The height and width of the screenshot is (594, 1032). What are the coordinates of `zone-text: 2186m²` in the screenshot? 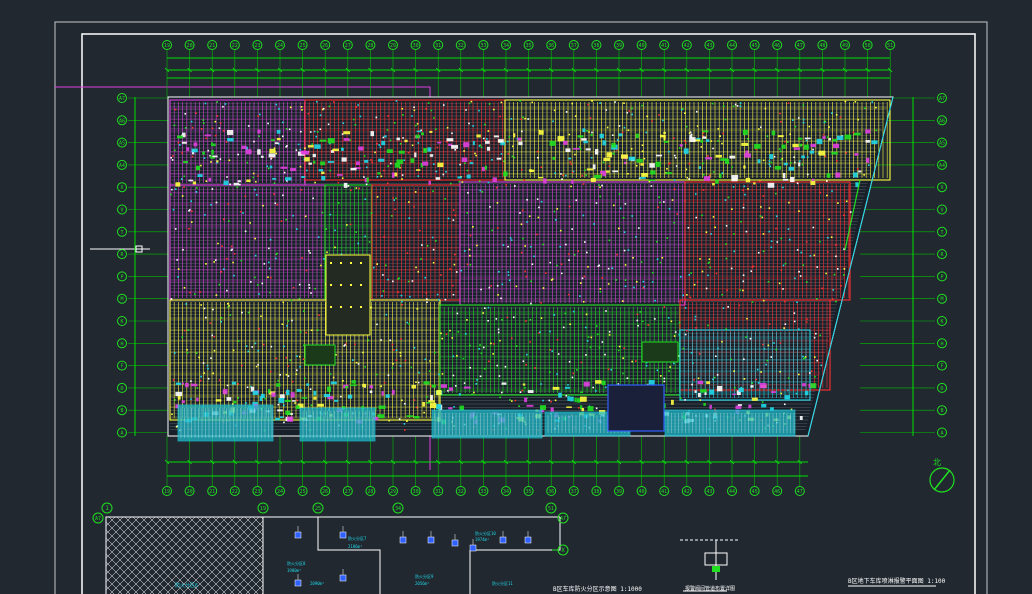 It's located at (355, 546).